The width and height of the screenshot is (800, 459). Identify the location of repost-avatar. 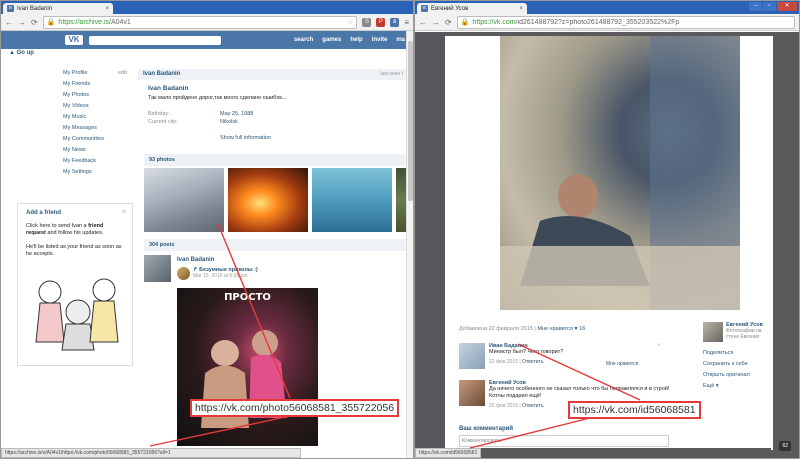
(183, 273).